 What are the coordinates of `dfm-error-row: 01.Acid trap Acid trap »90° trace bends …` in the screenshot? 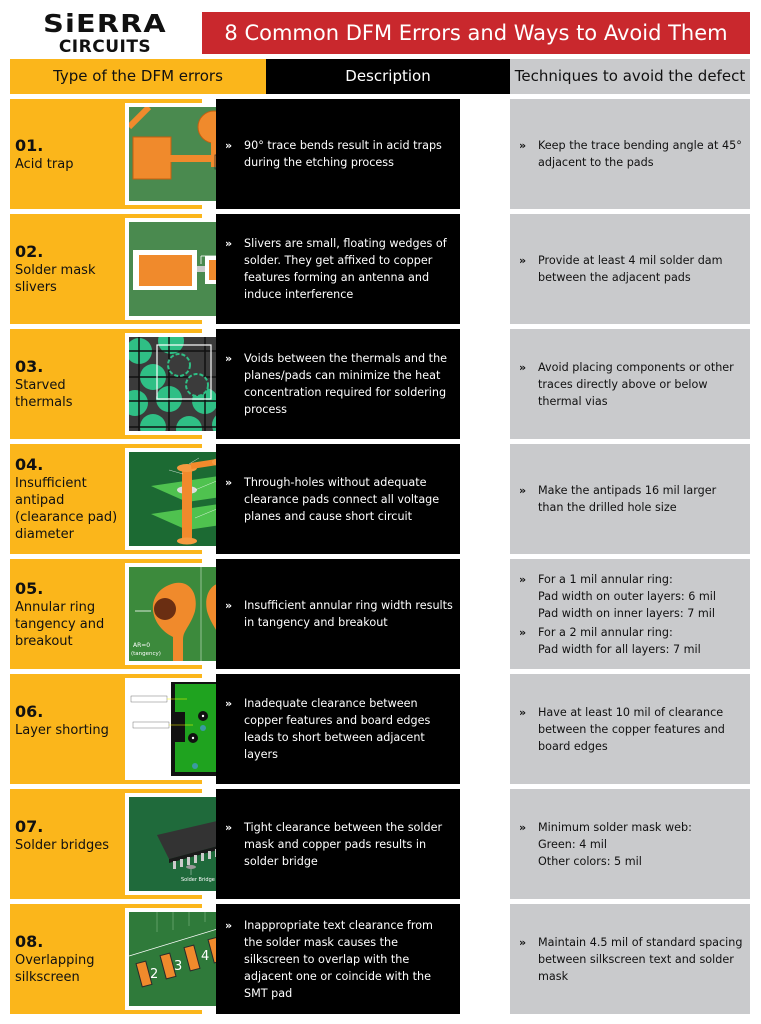 It's located at (380, 154).